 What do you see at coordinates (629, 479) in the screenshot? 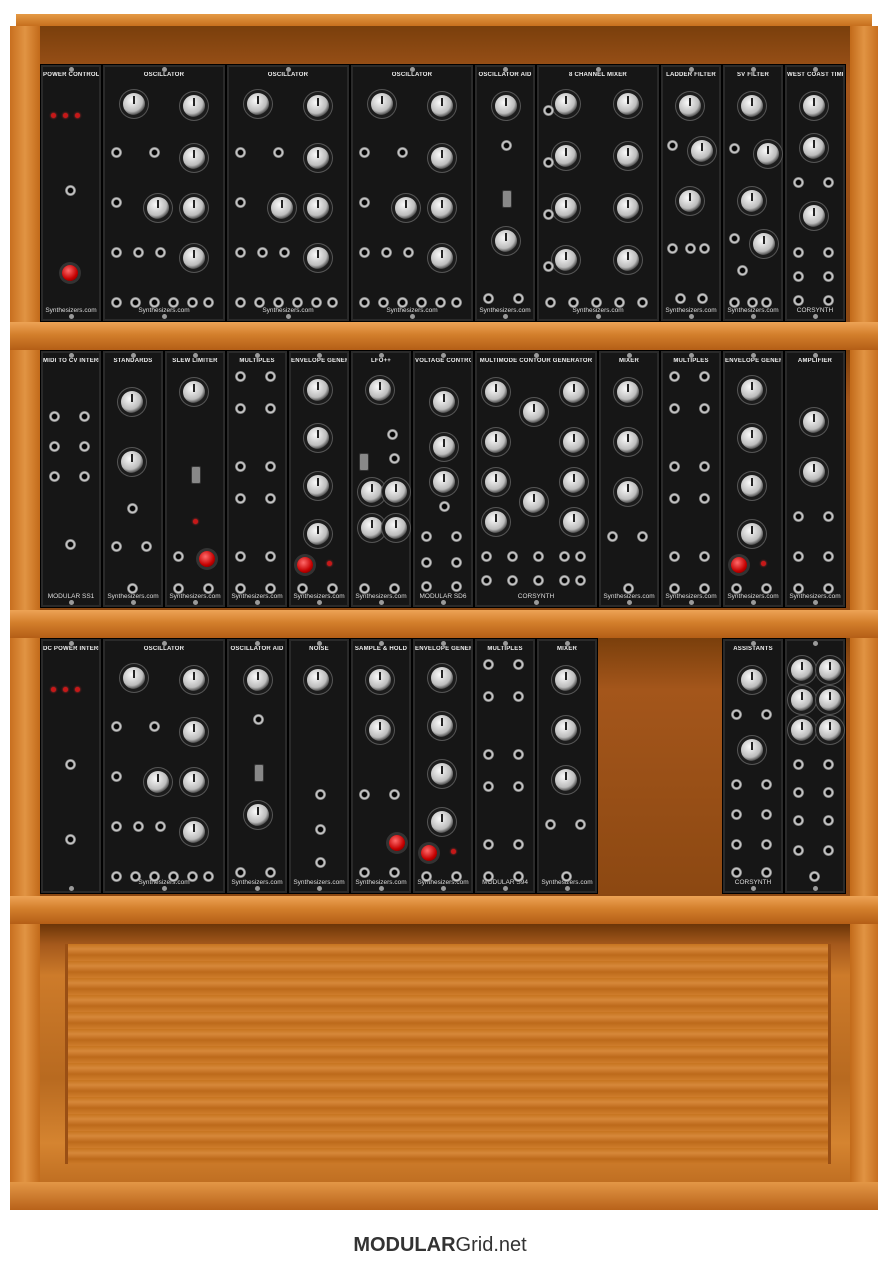
I see `module-mixer: MIXER Synthesizers.com` at bounding box center [629, 479].